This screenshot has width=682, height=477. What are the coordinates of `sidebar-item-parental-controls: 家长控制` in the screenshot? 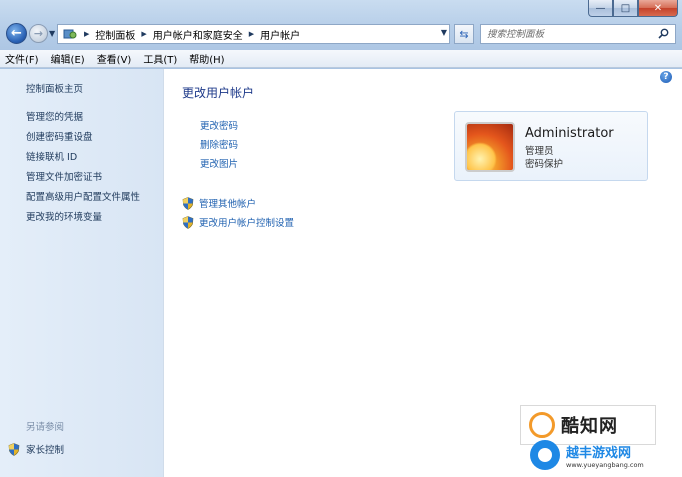 It's located at (36, 449).